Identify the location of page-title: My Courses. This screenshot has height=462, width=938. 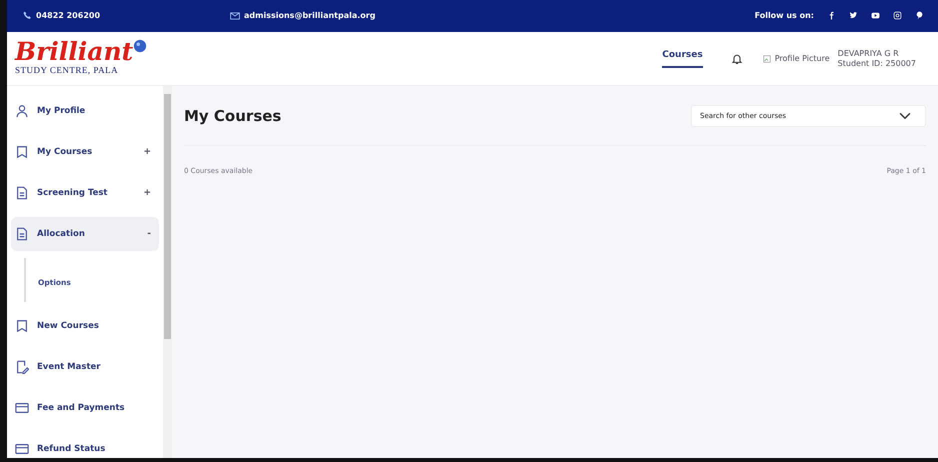
(233, 115).